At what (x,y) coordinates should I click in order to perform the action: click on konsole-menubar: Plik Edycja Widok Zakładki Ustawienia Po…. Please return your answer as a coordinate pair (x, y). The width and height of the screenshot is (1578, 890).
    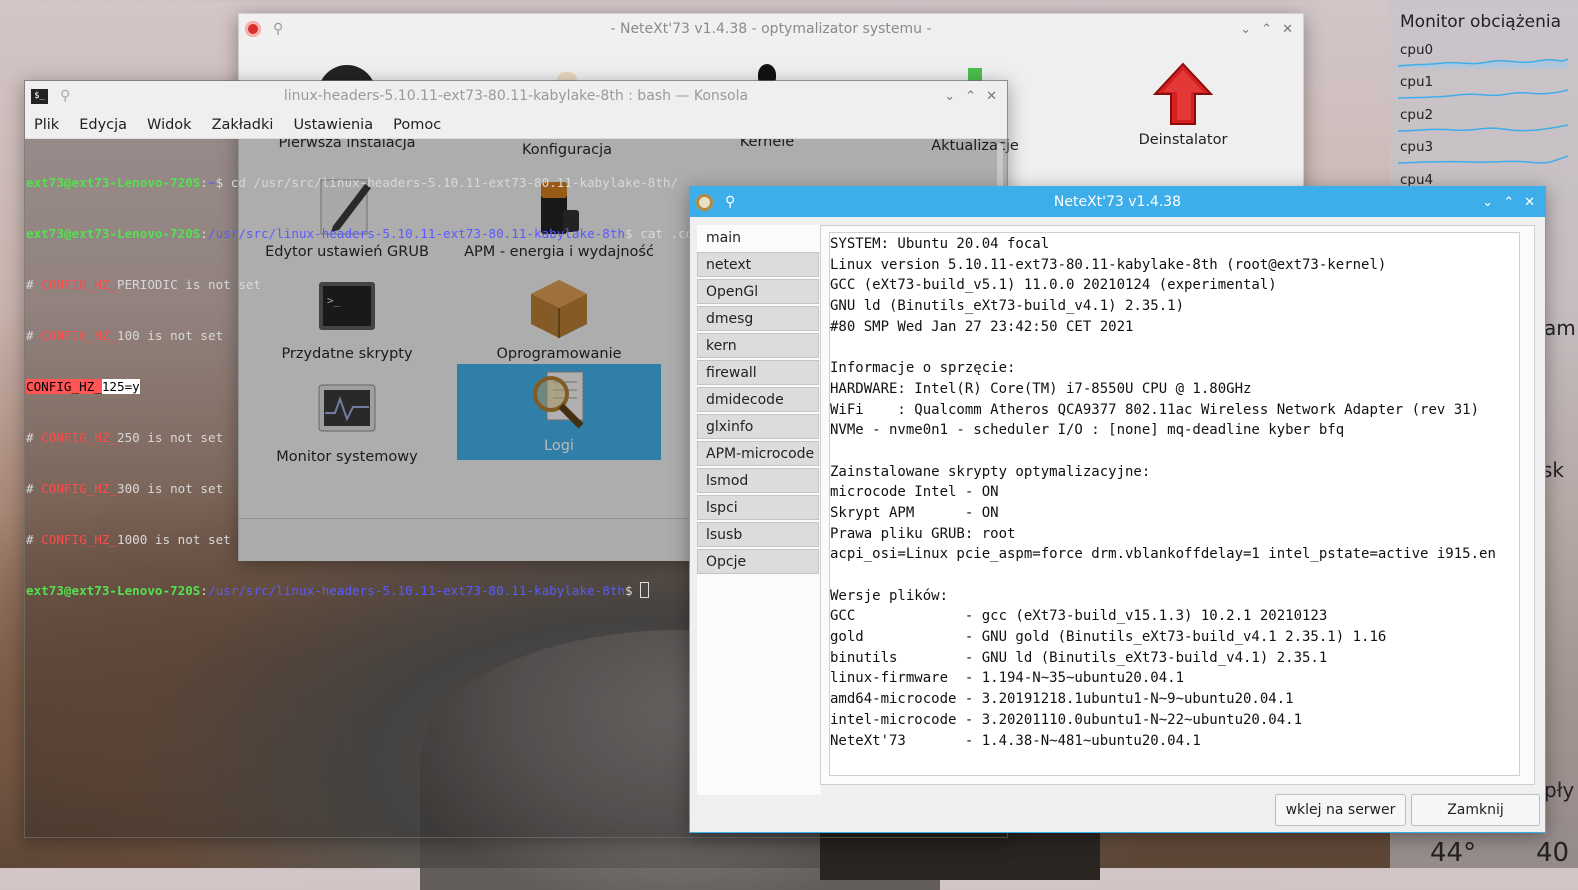
    Looking at the image, I should click on (516, 125).